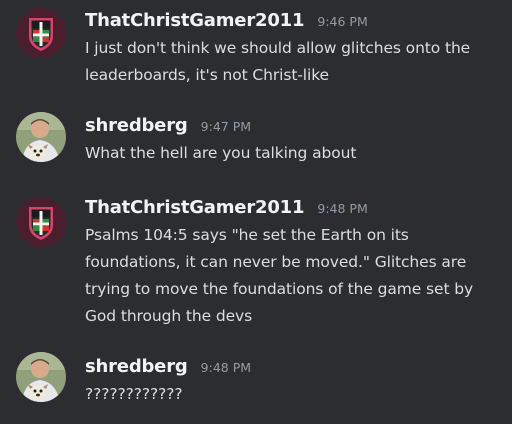 This screenshot has height=424, width=512. I want to click on message-header: ThatChristGamer2011 9:48 PM, so click(226, 207).